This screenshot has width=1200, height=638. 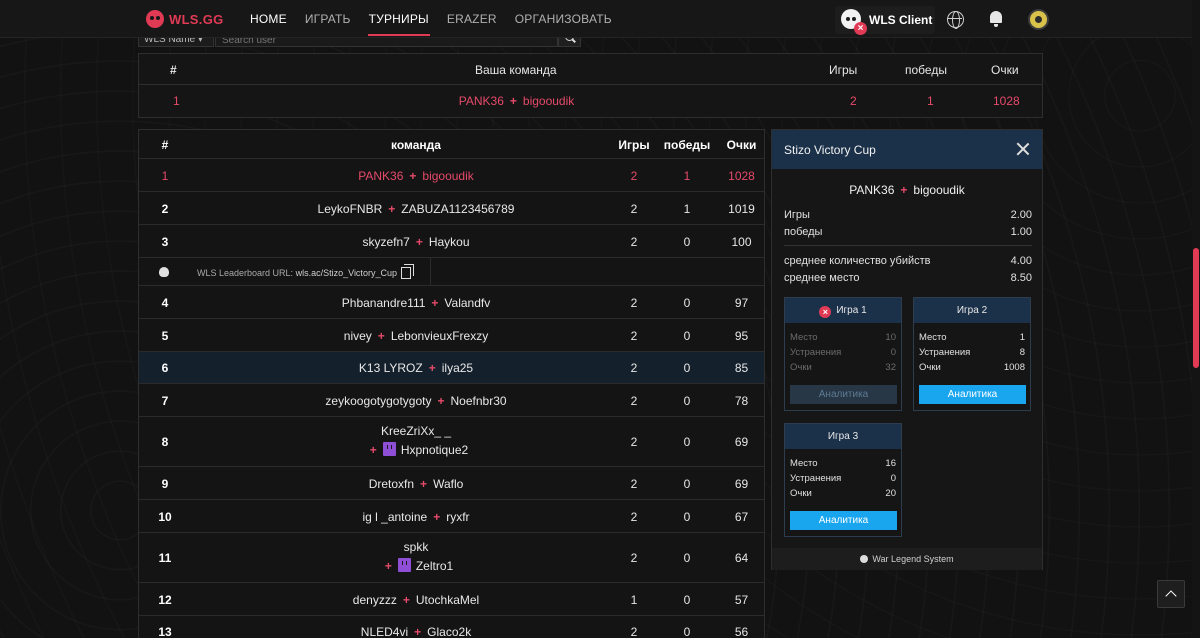 I want to click on row-rank: 3, so click(x=165, y=242).